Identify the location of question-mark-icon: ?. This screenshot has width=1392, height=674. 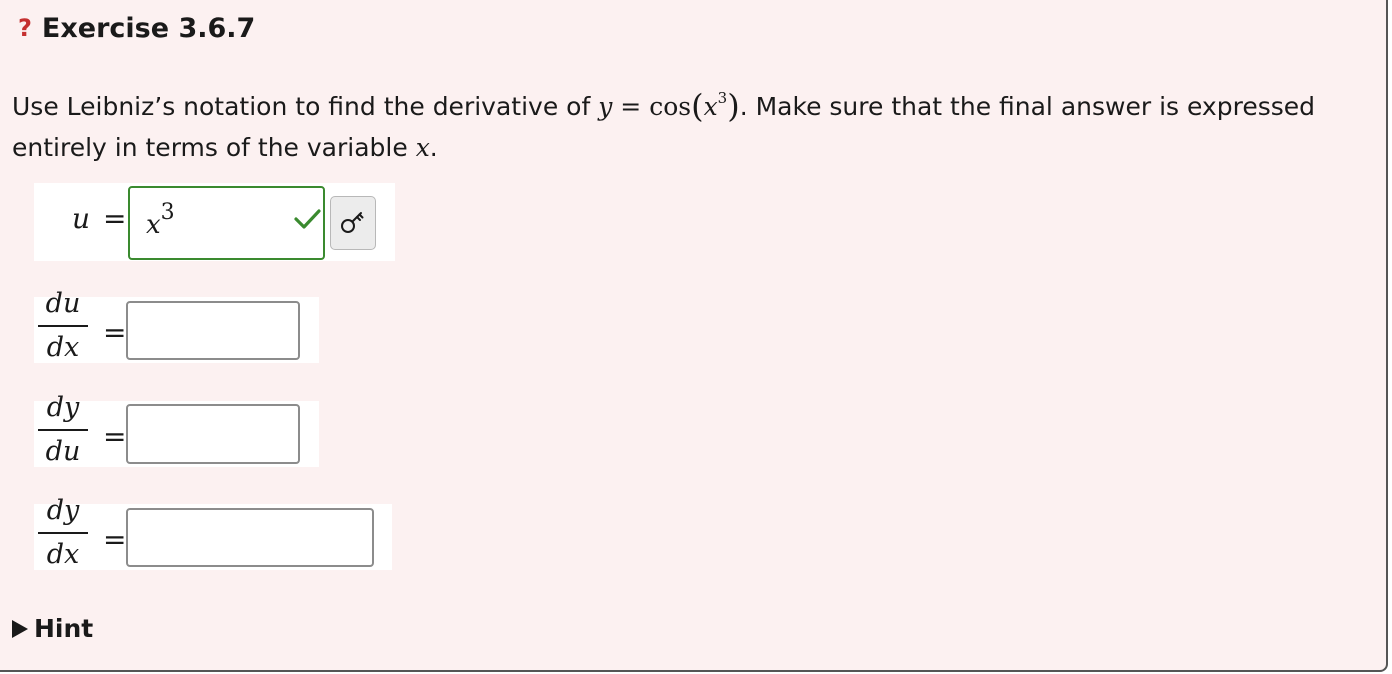
(25, 28).